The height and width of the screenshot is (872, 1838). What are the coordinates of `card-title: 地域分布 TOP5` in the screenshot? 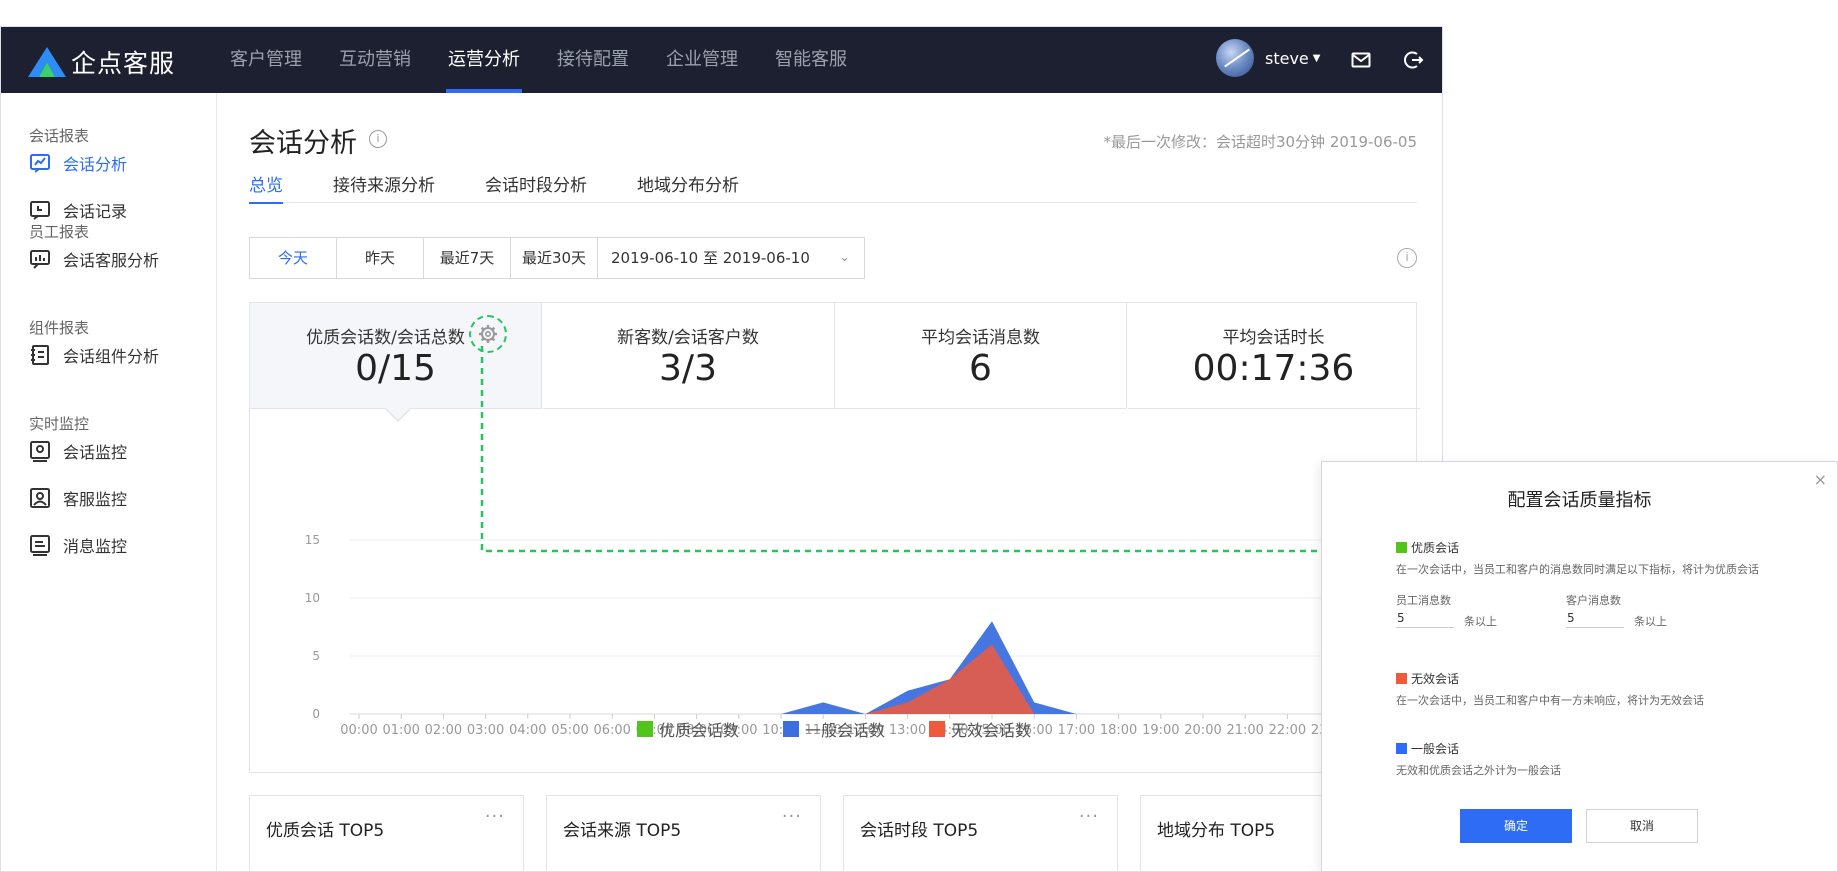 It's located at (1216, 831).